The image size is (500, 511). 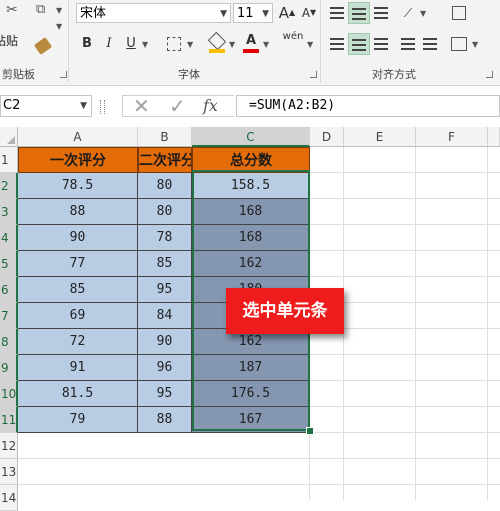 What do you see at coordinates (165, 137) in the screenshot?
I see `column-header-b: B` at bounding box center [165, 137].